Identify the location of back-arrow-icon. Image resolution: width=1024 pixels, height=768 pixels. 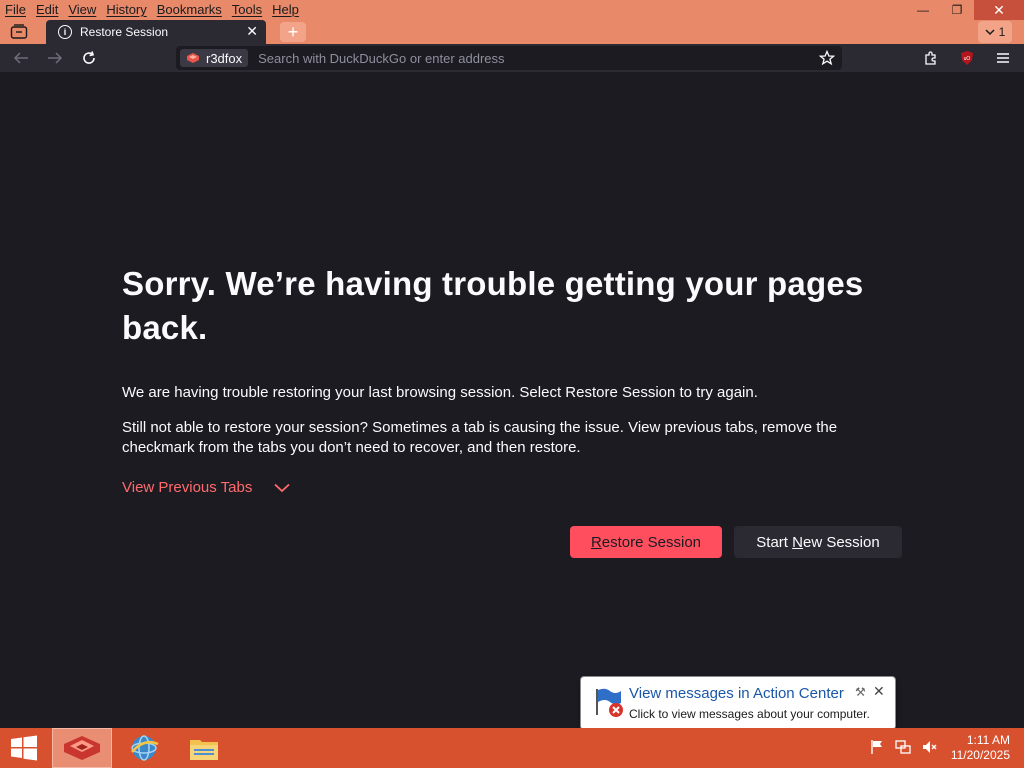
(20, 58).